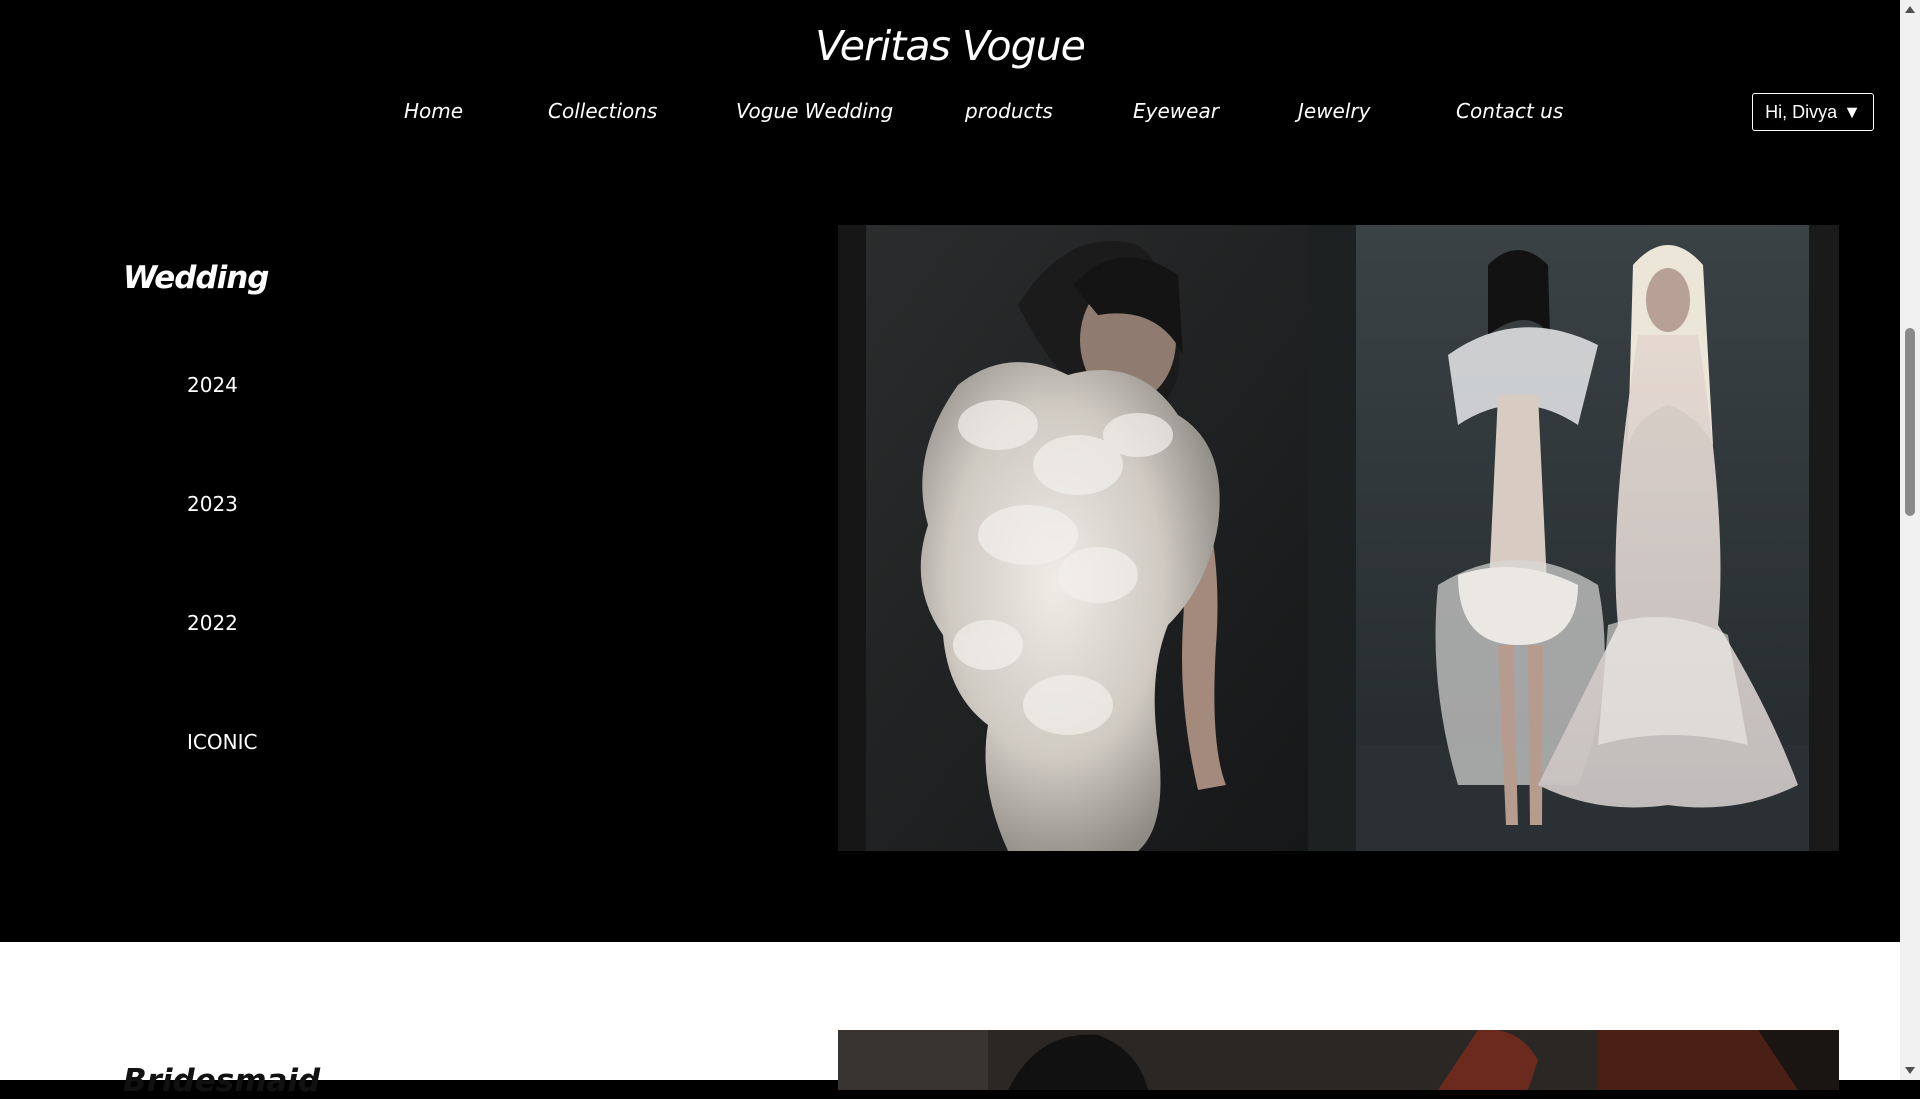 The image size is (1920, 1099). Describe the element at coordinates (950, 1020) in the screenshot. I see `bridesmaid-section: Bridesmaid` at that location.